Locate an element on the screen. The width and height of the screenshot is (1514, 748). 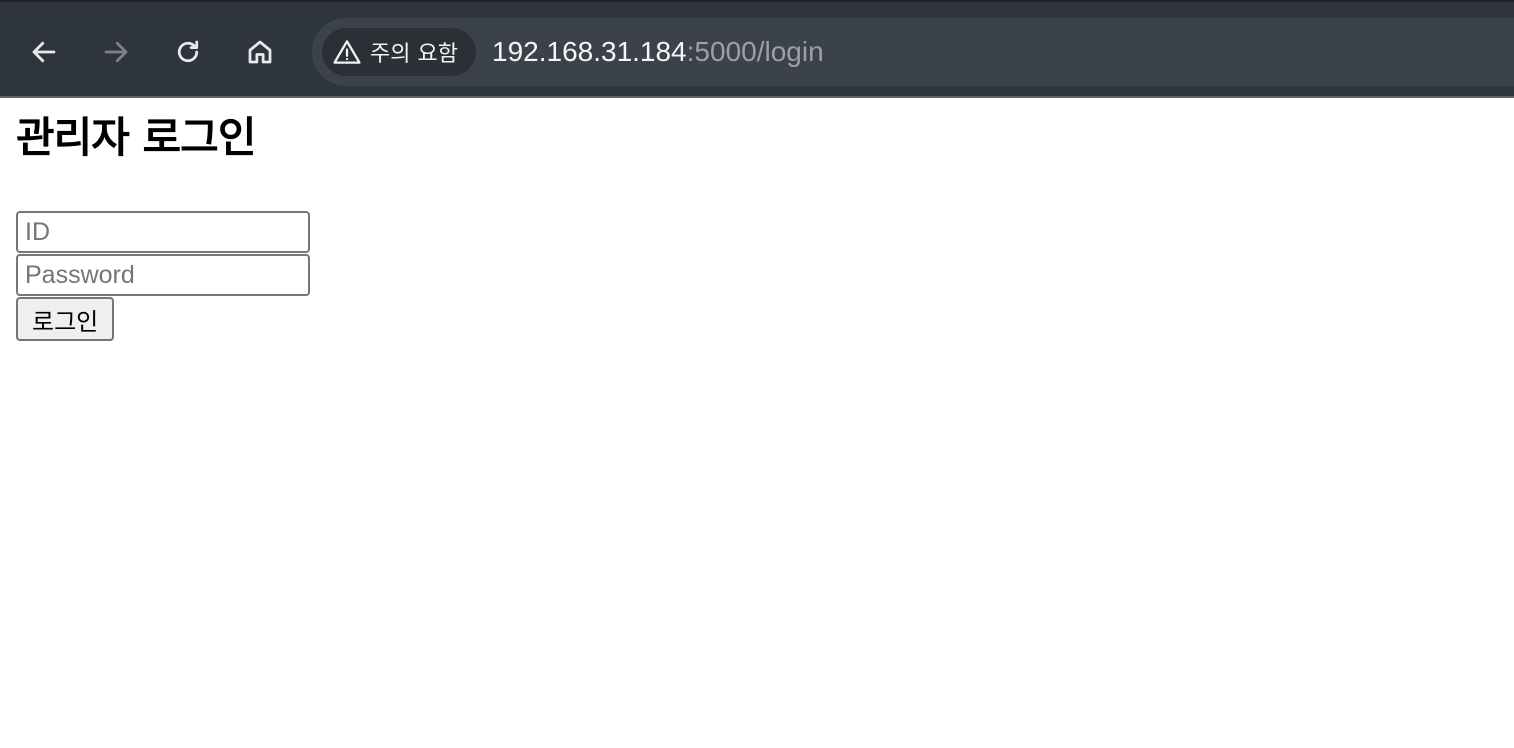
home-icon is located at coordinates (260, 52).